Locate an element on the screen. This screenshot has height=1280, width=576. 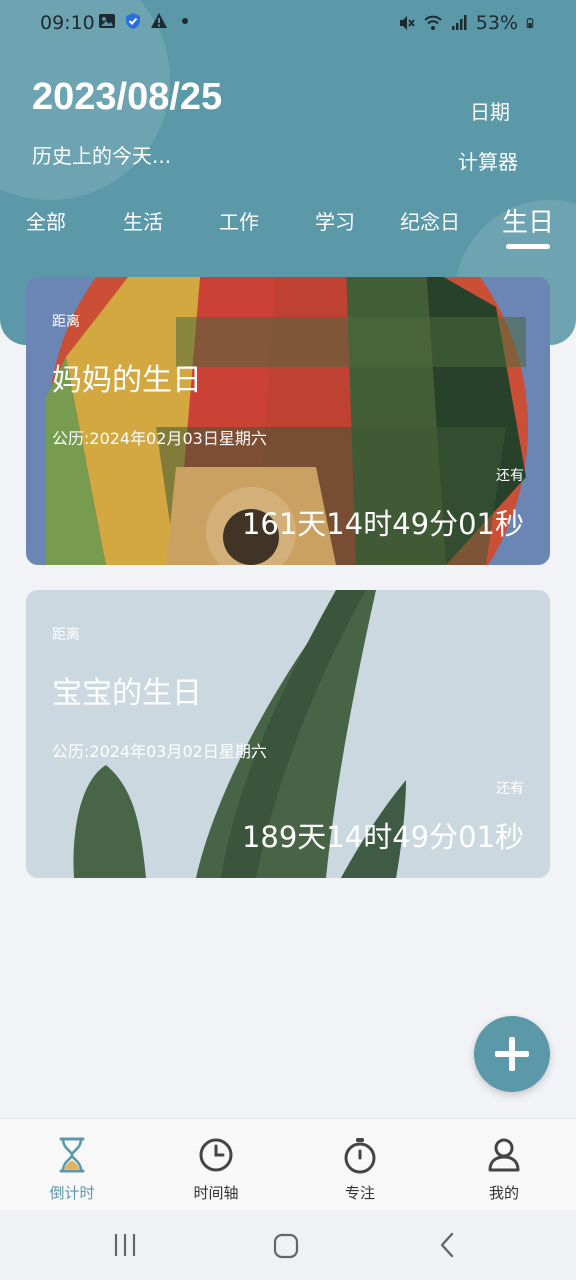
clock-icon is located at coordinates (216, 1155).